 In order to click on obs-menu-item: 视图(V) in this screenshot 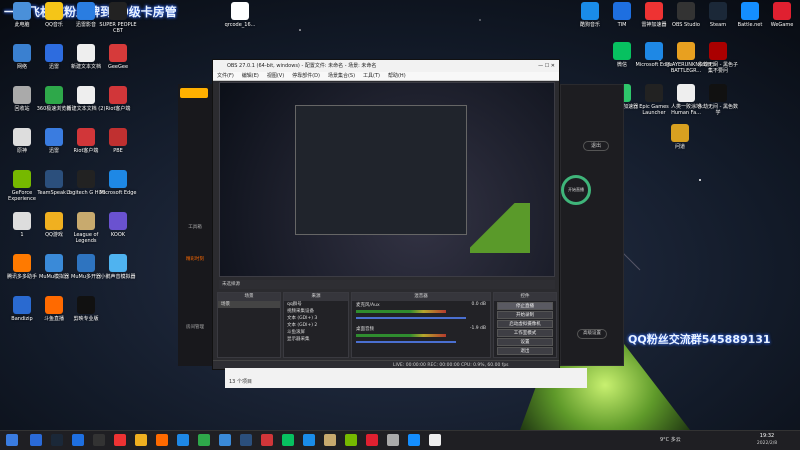, I will do `click(275, 76)`.